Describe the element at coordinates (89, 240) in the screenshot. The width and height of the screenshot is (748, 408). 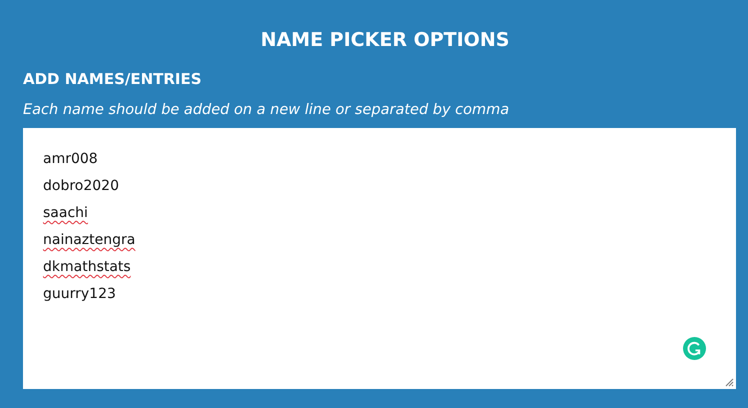
I see `name-entry: nainaztengra` at that location.